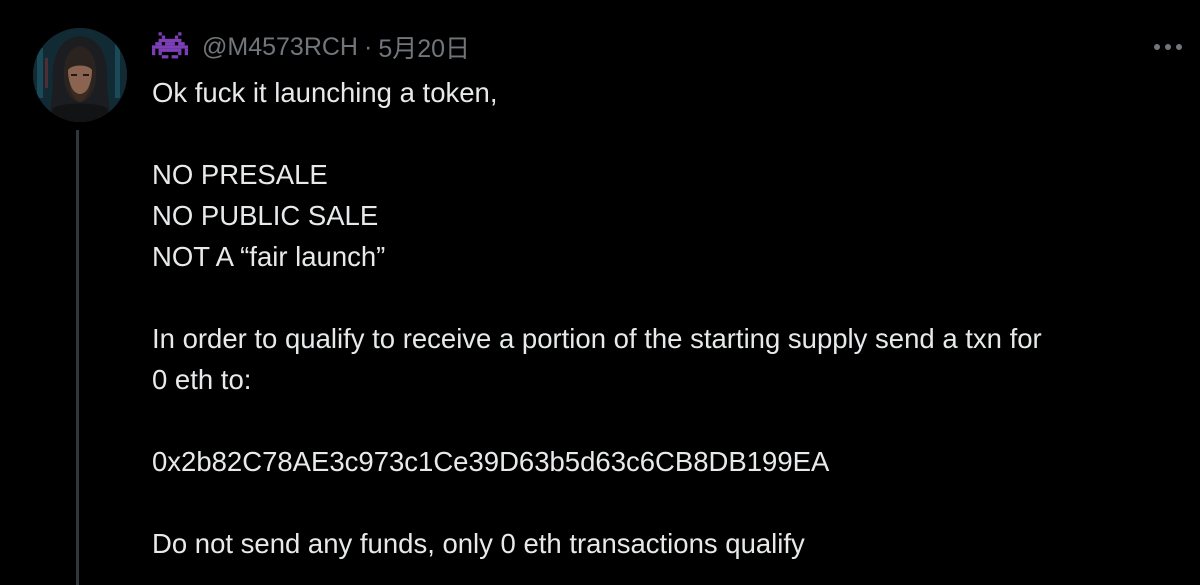  I want to click on tweet-line: NO PRESALE, so click(240, 174).